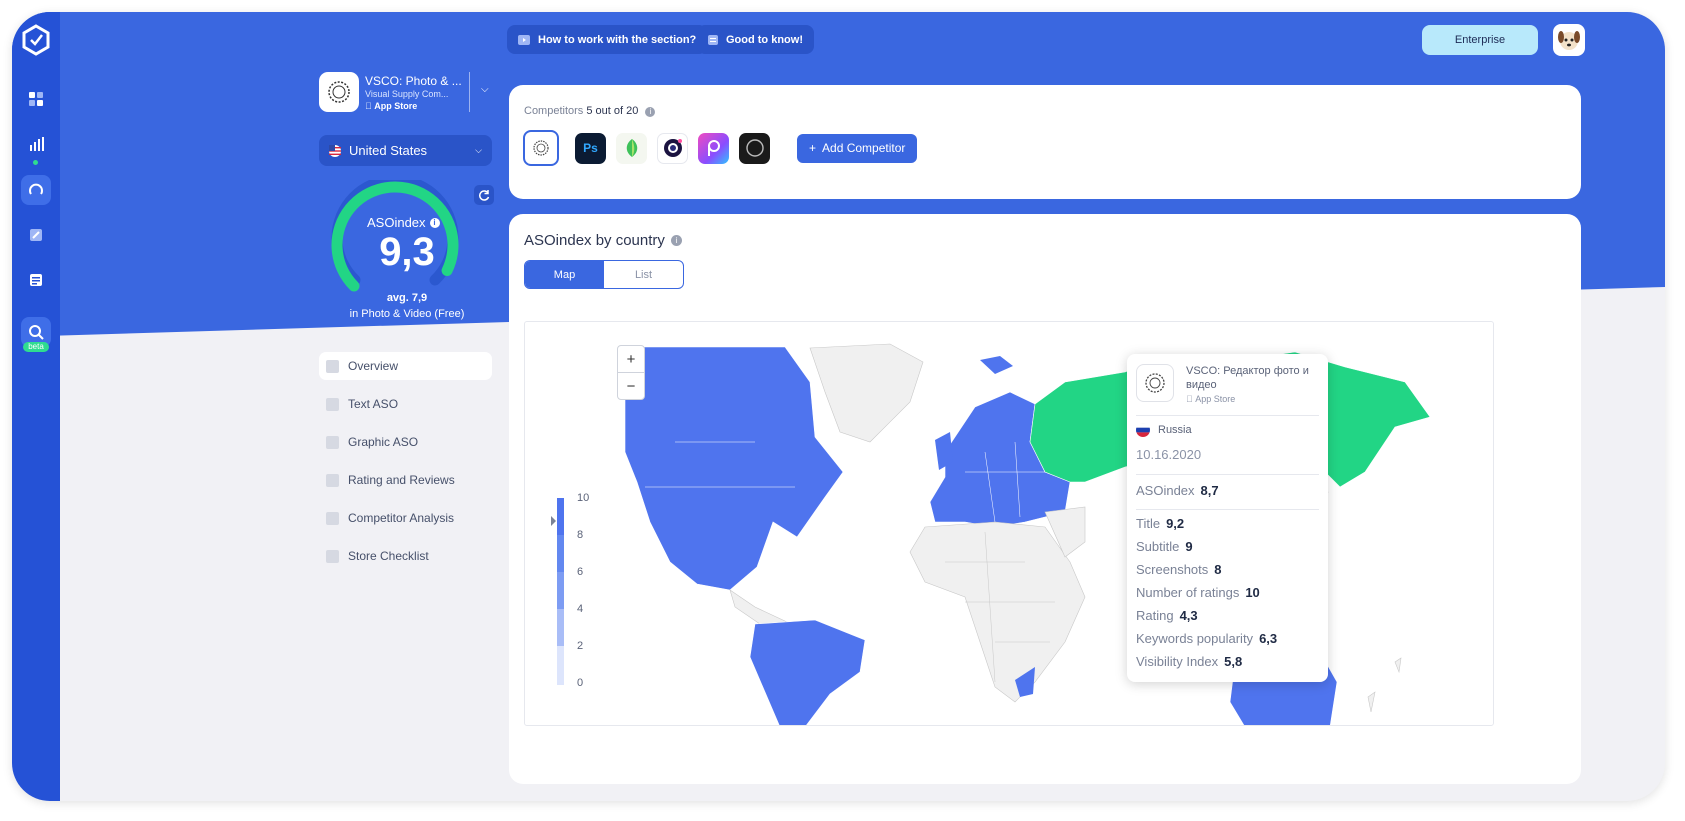 The image size is (1685, 821). Describe the element at coordinates (1177, 490) in the screenshot. I see `tooltip-asoindex: ASOindex 8,7` at that location.